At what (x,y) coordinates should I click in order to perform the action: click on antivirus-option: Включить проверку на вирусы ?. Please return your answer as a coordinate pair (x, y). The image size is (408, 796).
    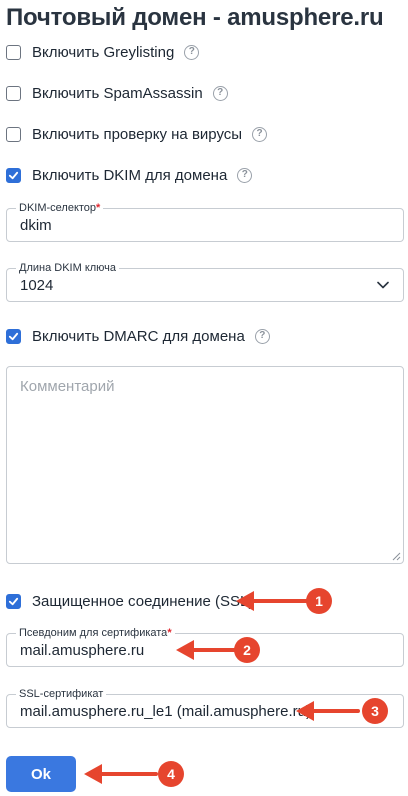
    Looking at the image, I should click on (137, 134).